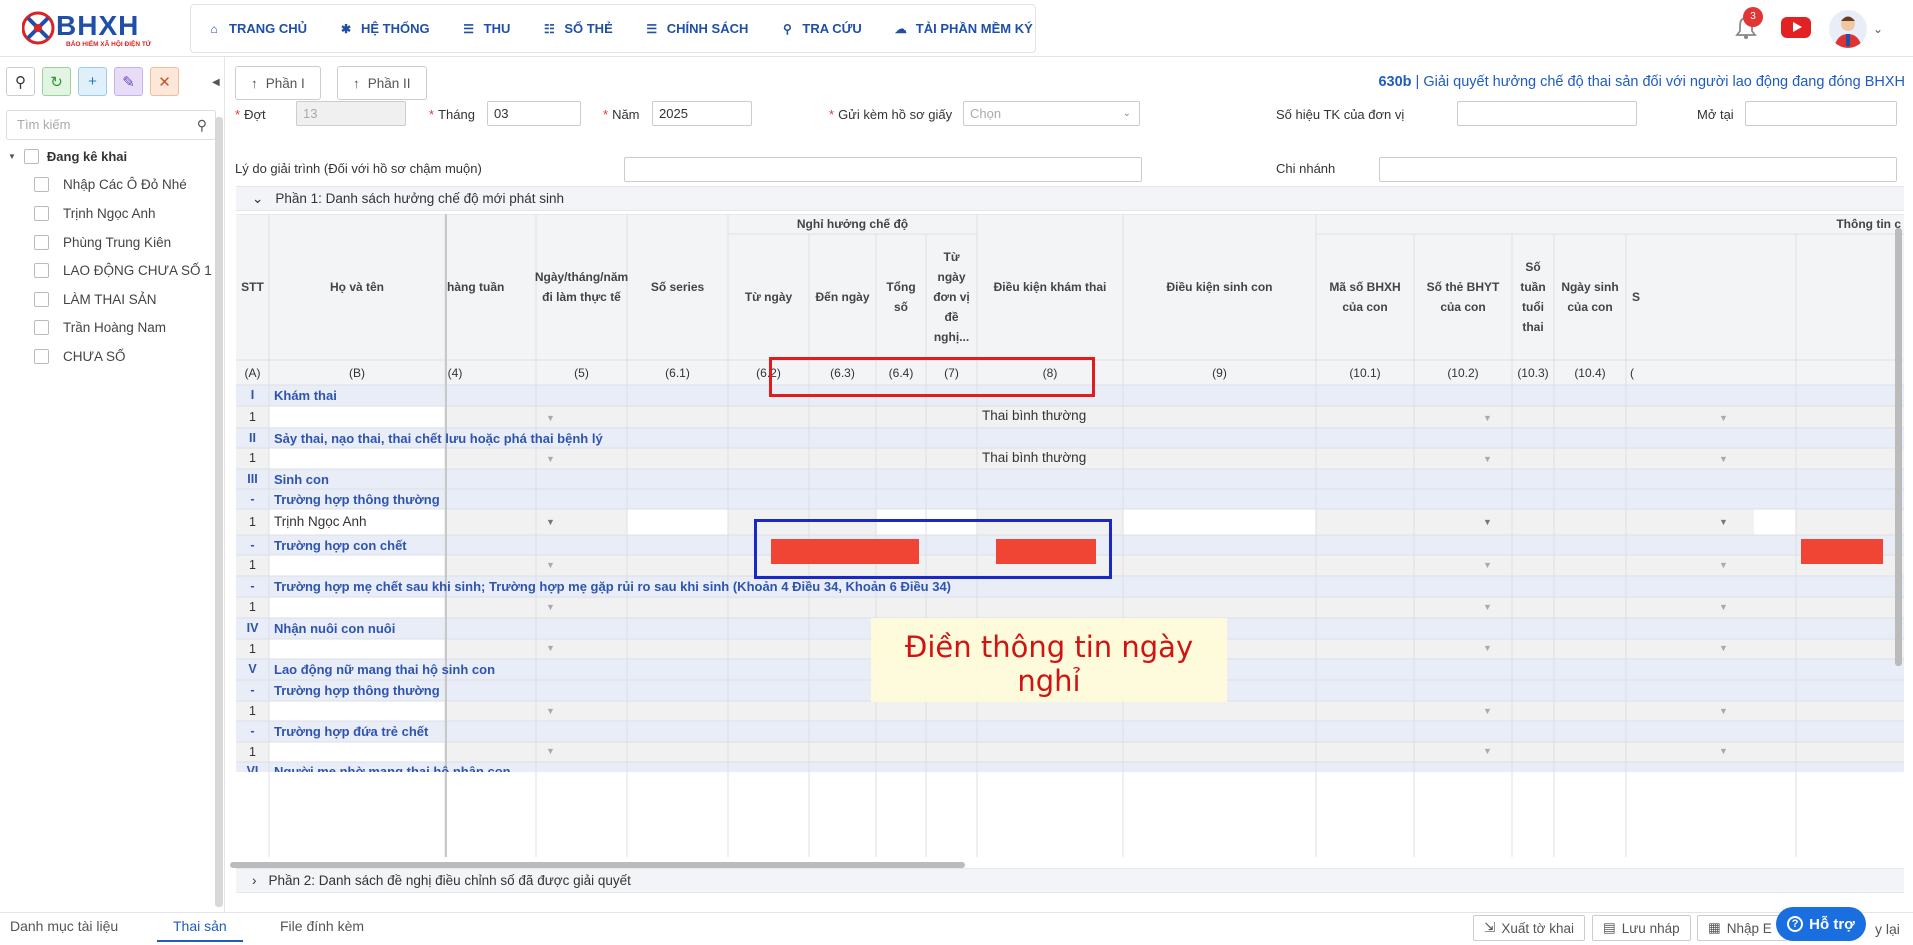  What do you see at coordinates (254, 880) in the screenshot?
I see `chevron-right-icon: ›` at bounding box center [254, 880].